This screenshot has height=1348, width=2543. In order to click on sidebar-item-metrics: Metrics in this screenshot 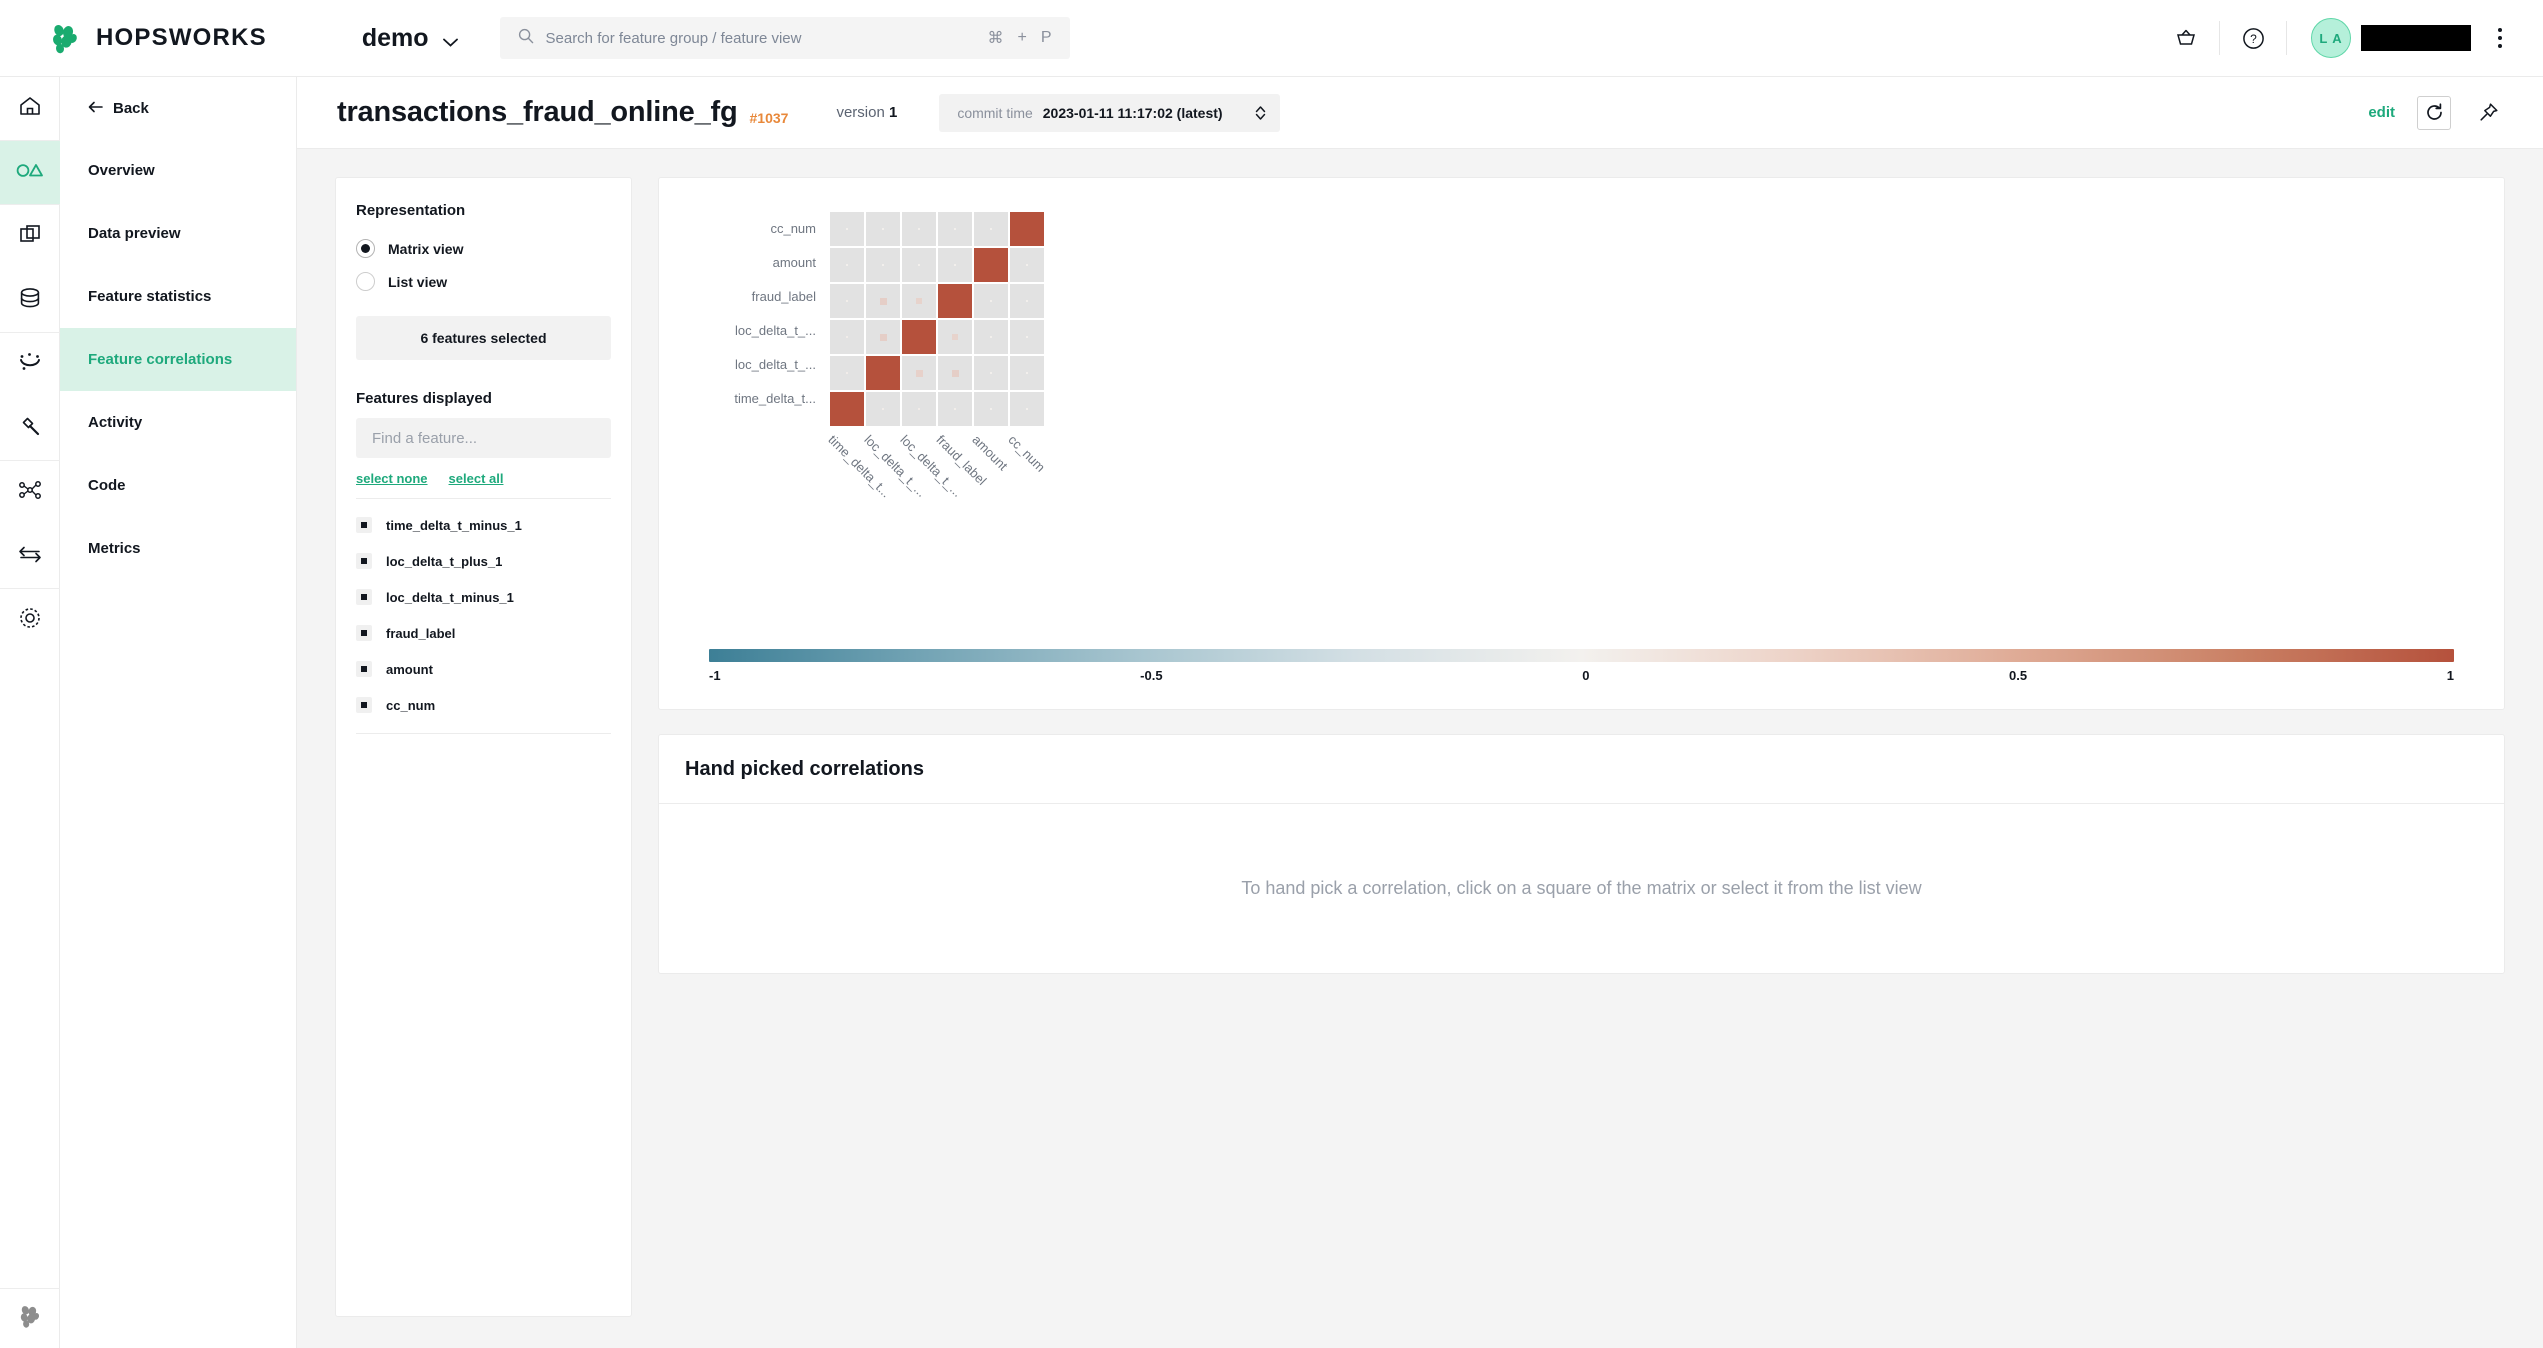, I will do `click(178, 548)`.